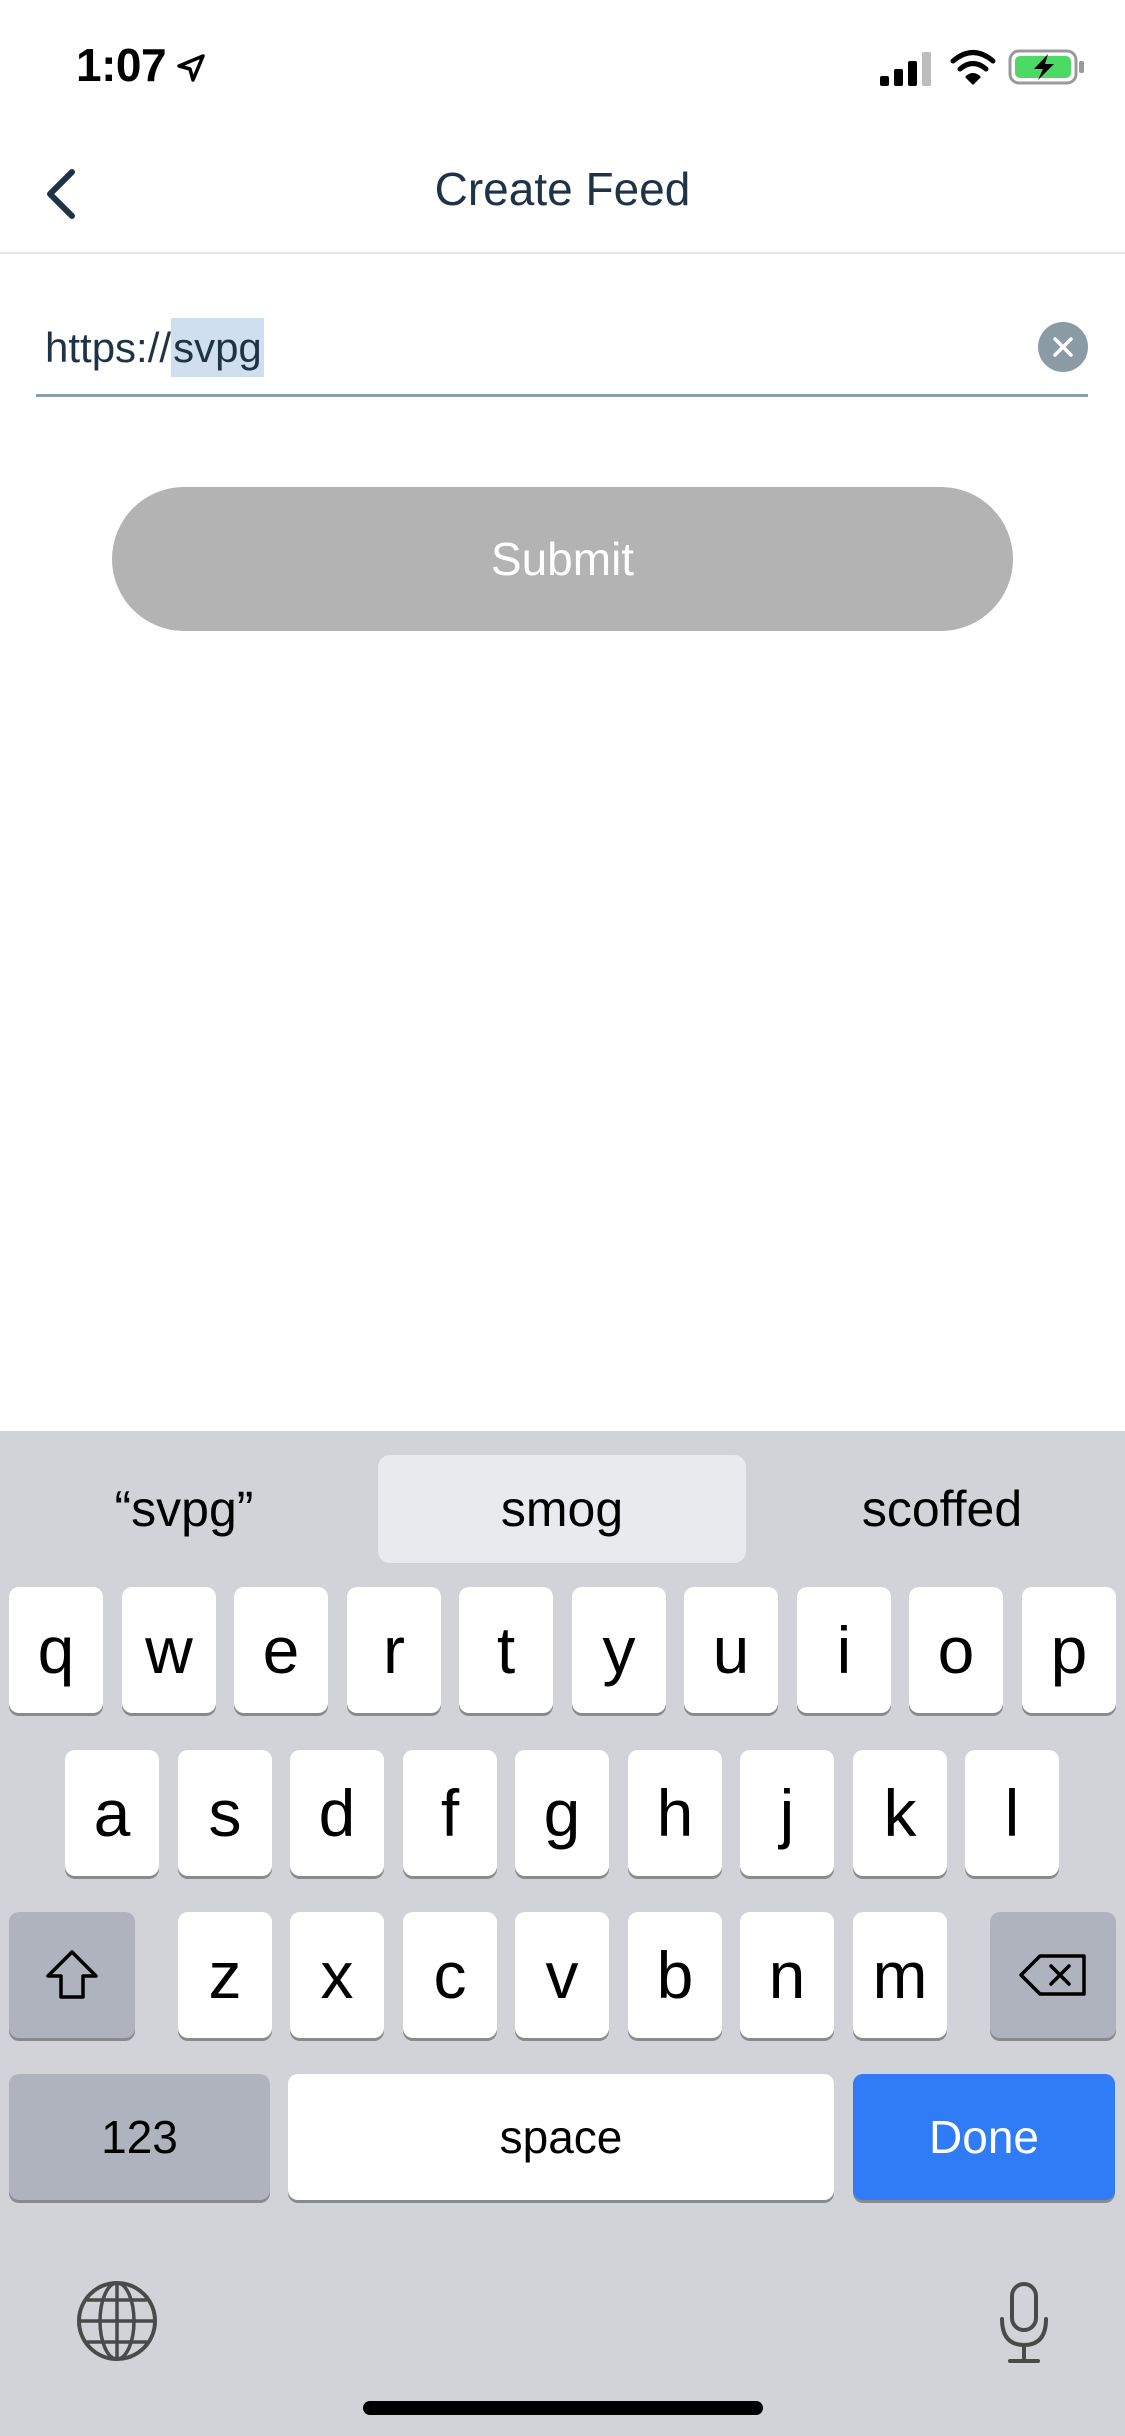 The width and height of the screenshot is (1125, 2436). I want to click on url-input-value: https://svpg, so click(154, 347).